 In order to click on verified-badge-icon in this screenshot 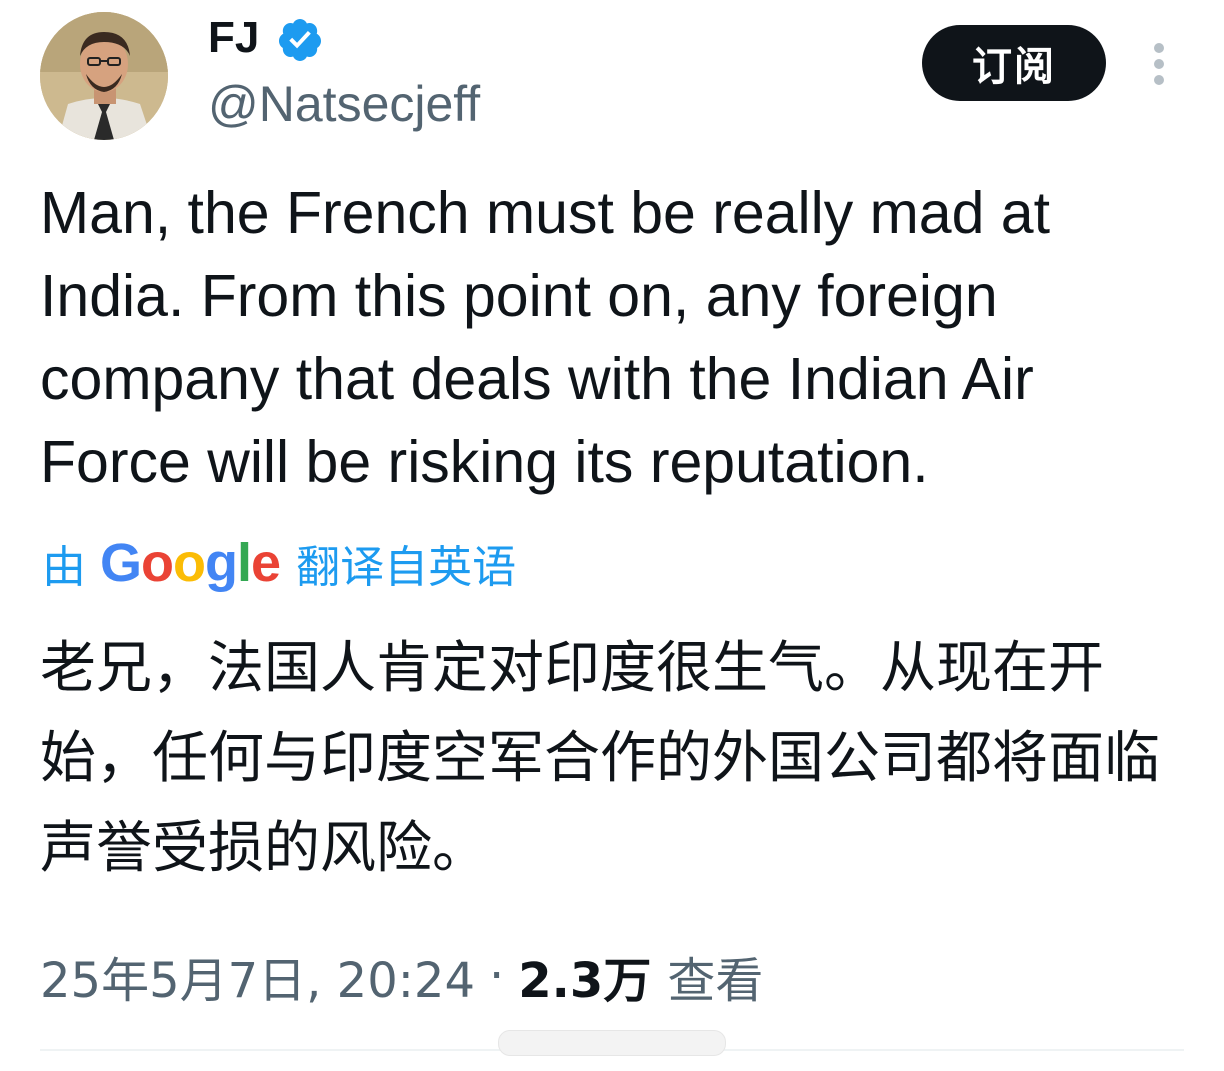, I will do `click(299, 40)`.